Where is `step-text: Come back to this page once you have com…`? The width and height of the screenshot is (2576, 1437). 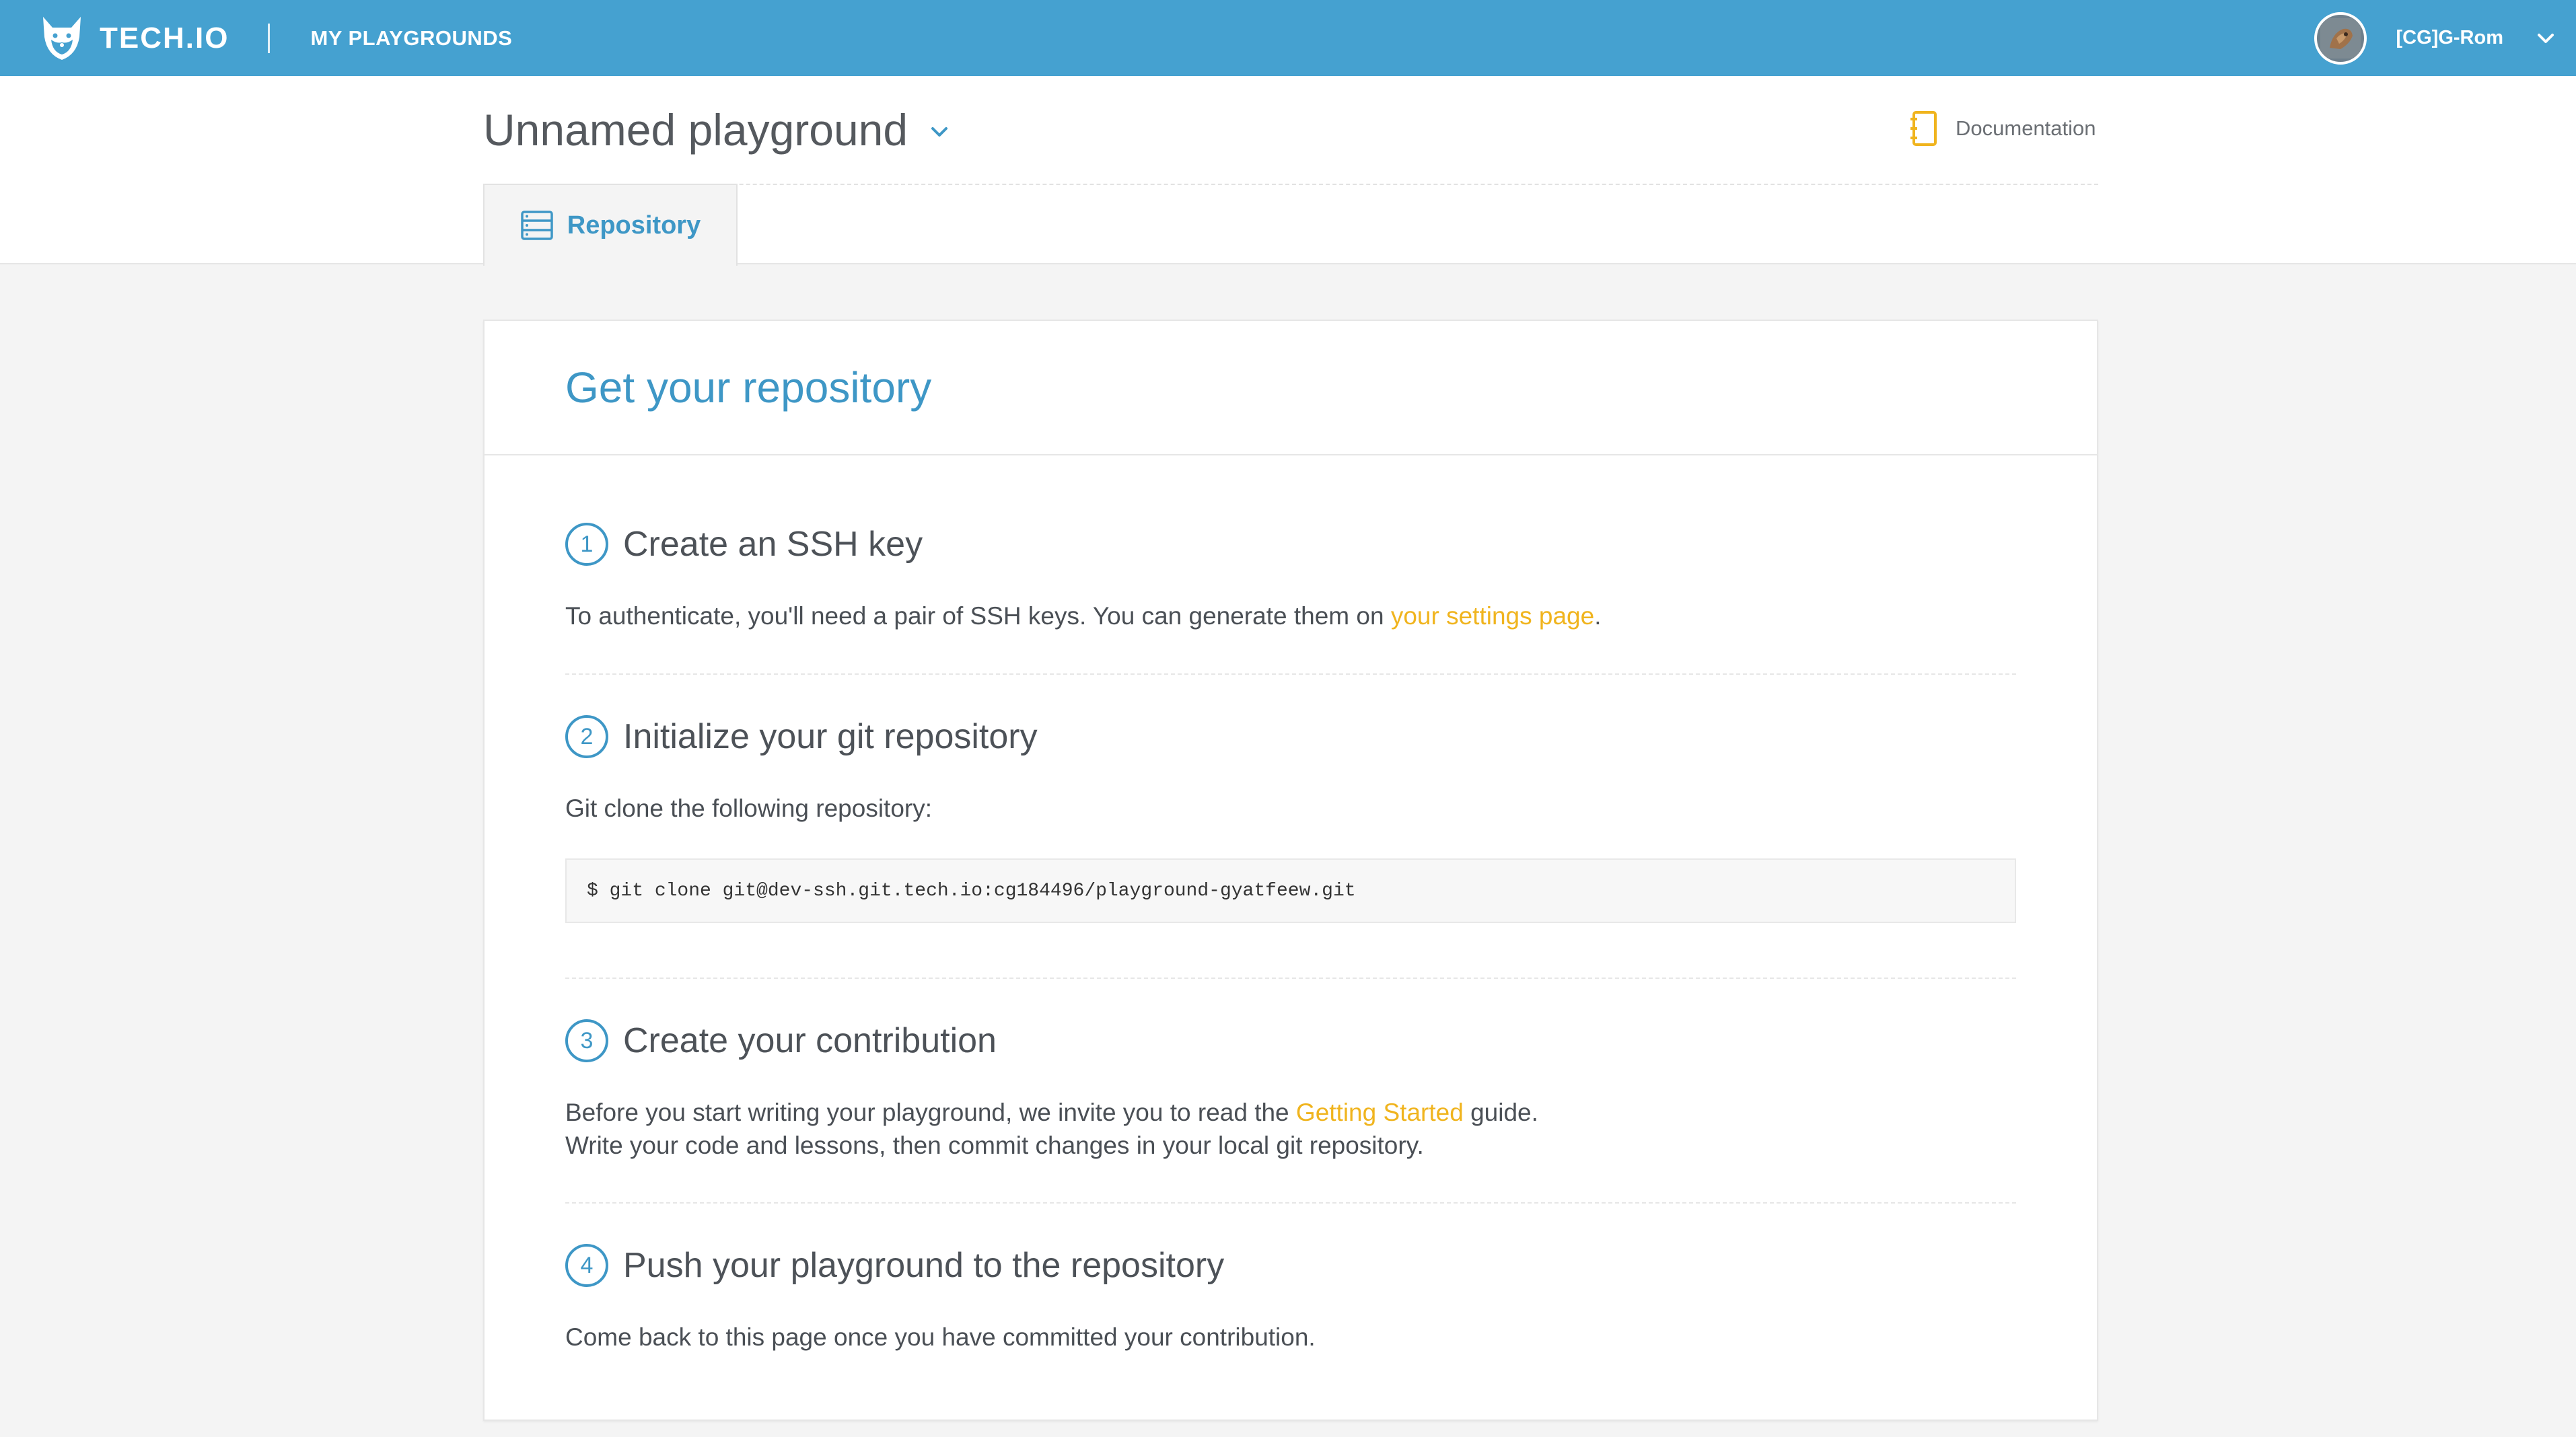 step-text: Come back to this page once you have com… is located at coordinates (940, 1337).